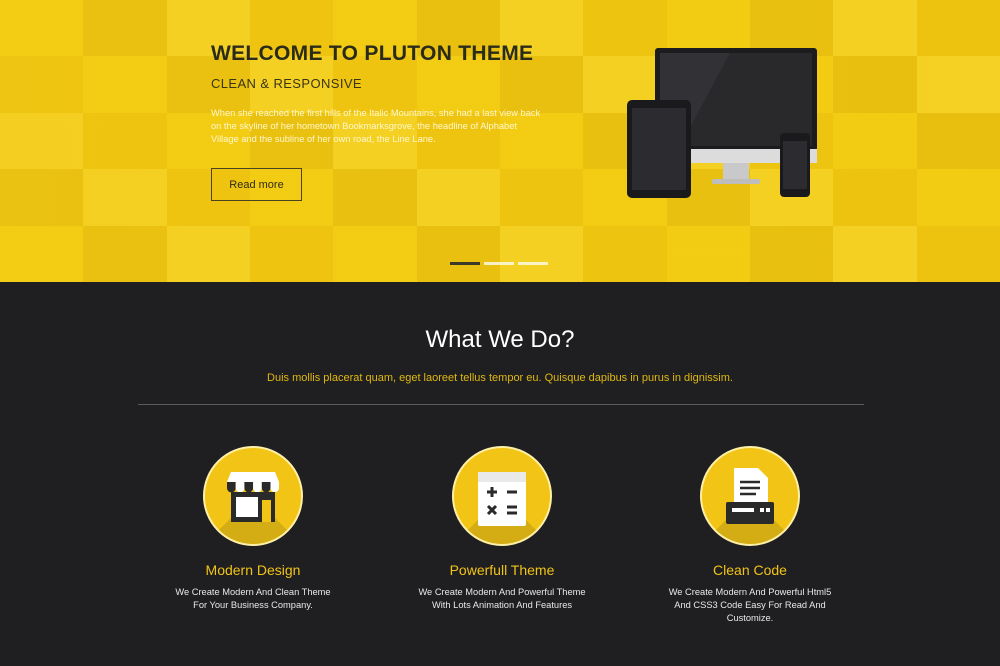 The height and width of the screenshot is (666, 1000). I want to click on section-title: What We Do?, so click(500, 339).